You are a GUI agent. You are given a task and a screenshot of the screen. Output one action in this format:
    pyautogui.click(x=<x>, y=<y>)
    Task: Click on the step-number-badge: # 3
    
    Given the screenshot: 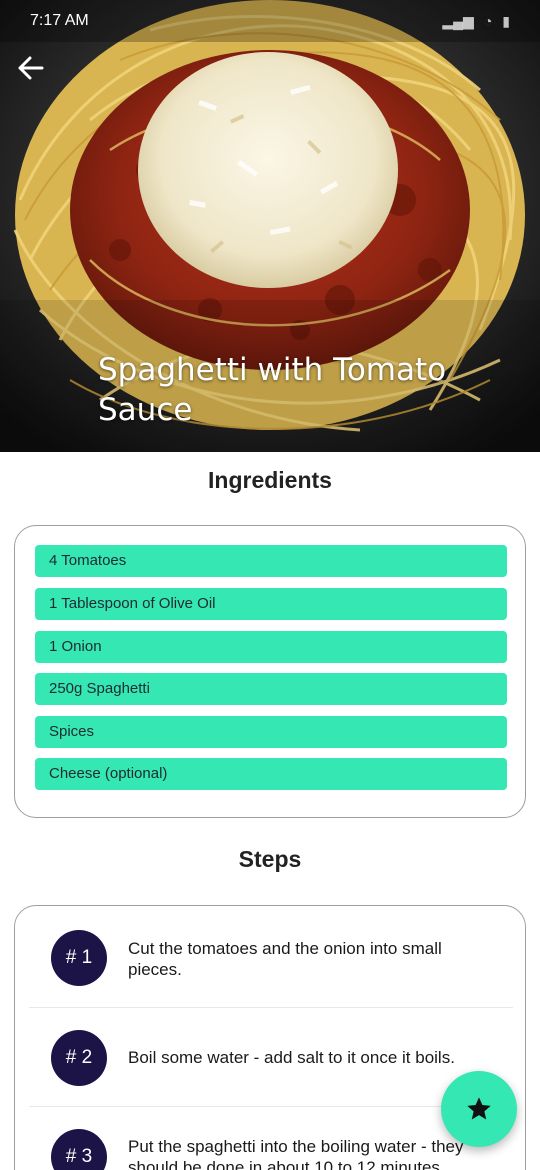 What is the action you would take?
    pyautogui.click(x=79, y=1149)
    